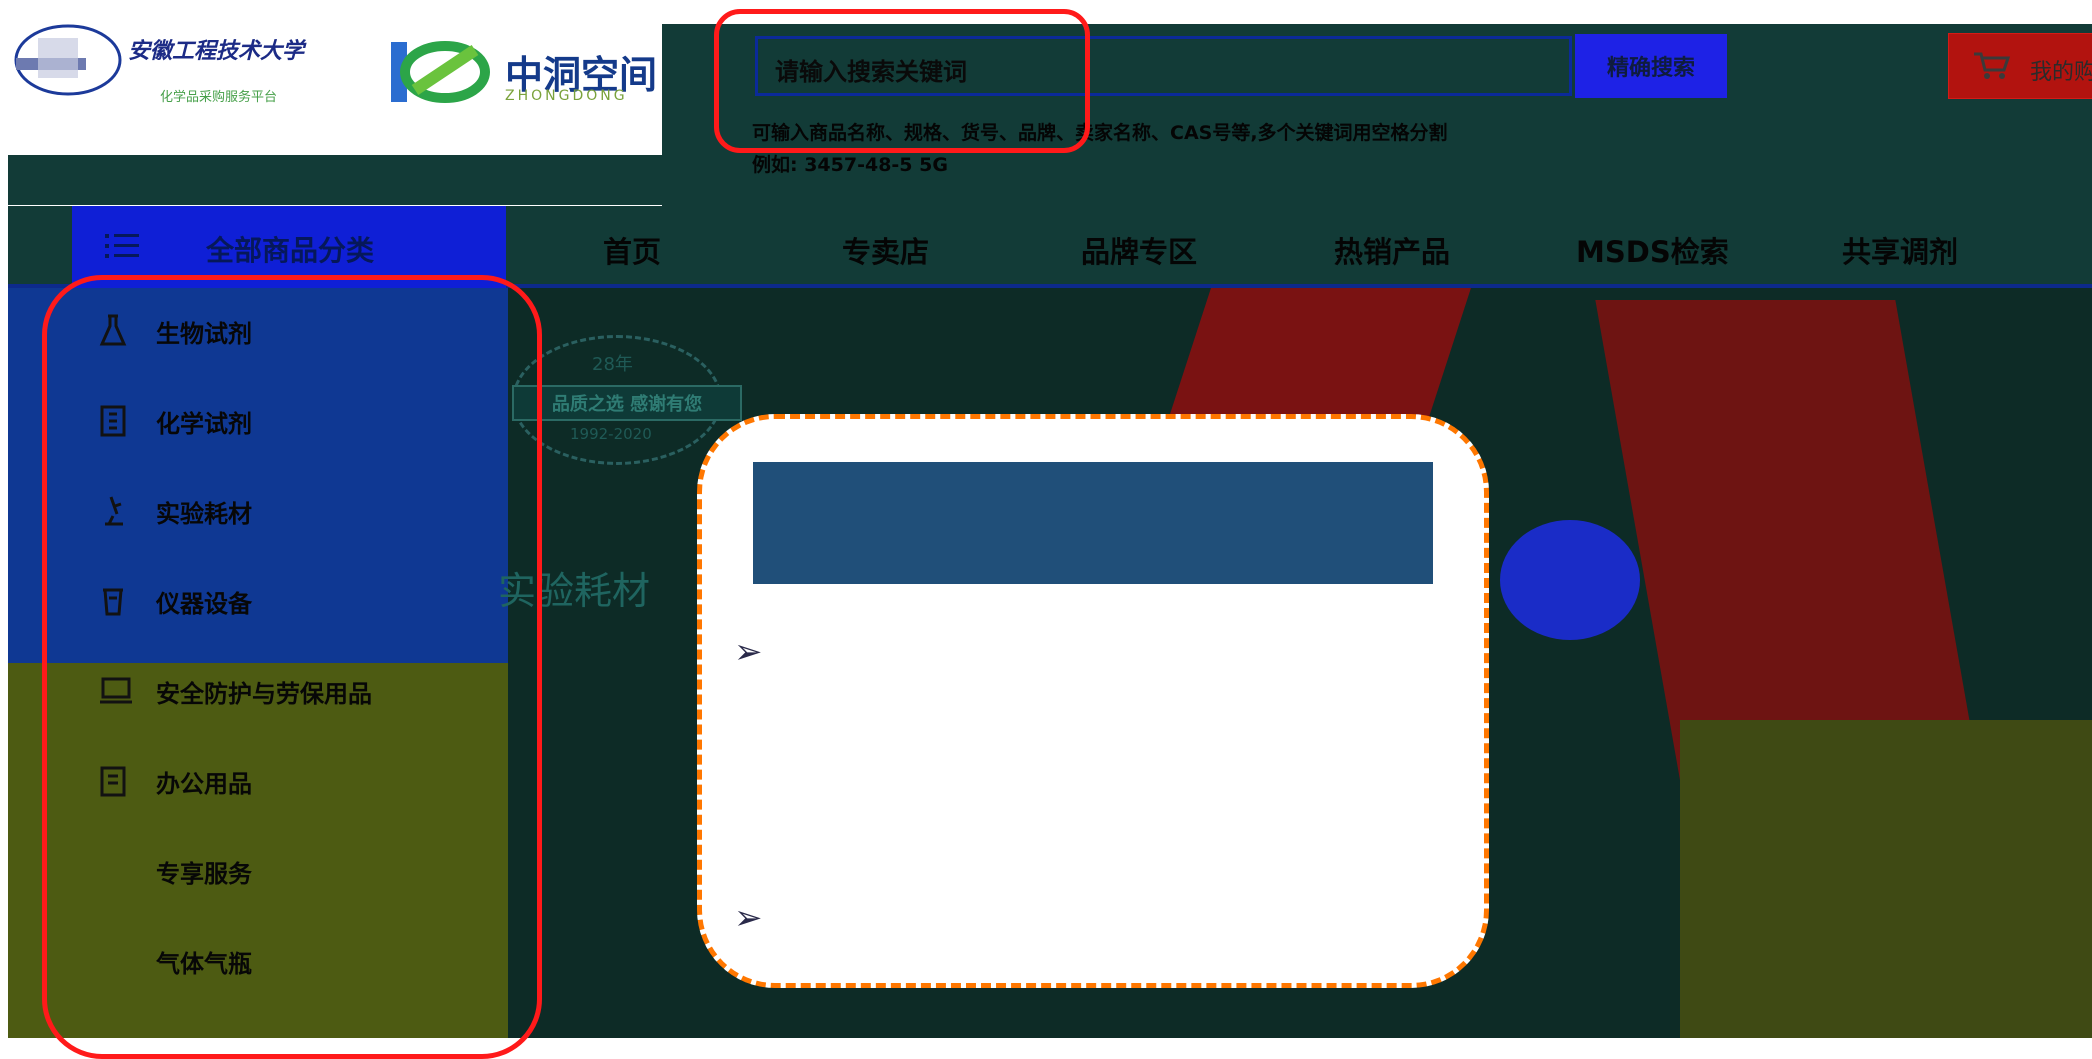 The height and width of the screenshot is (1059, 2092). What do you see at coordinates (122, 246) in the screenshot?
I see `menu-icon` at bounding box center [122, 246].